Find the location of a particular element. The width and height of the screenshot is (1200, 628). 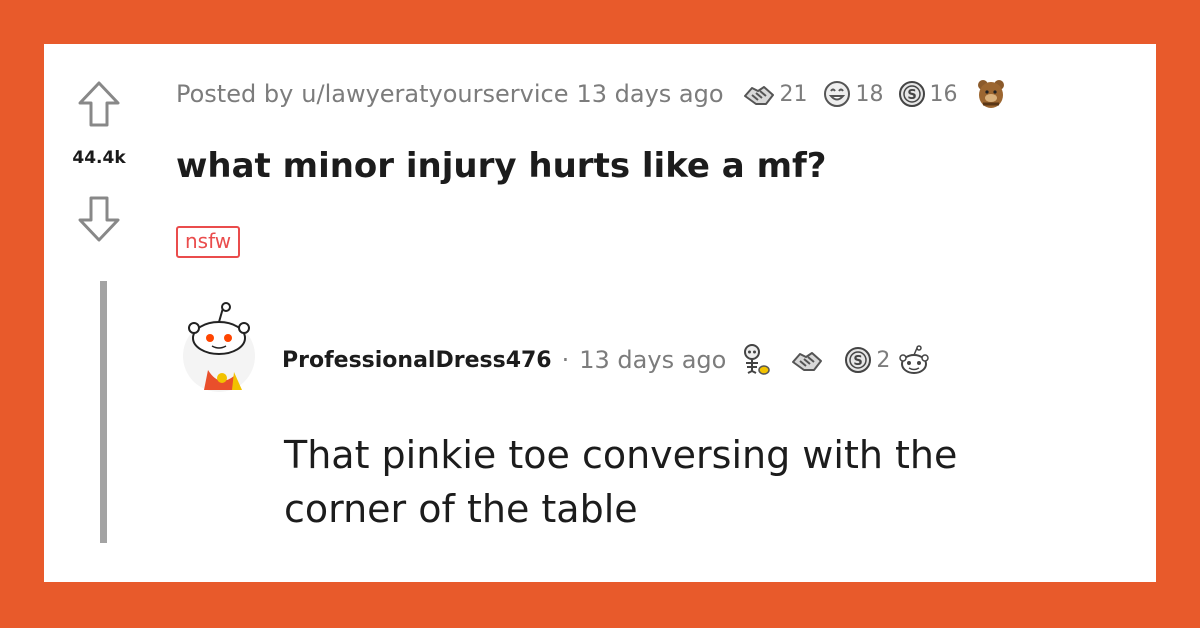

bear-award-icon is located at coordinates (990, 94).